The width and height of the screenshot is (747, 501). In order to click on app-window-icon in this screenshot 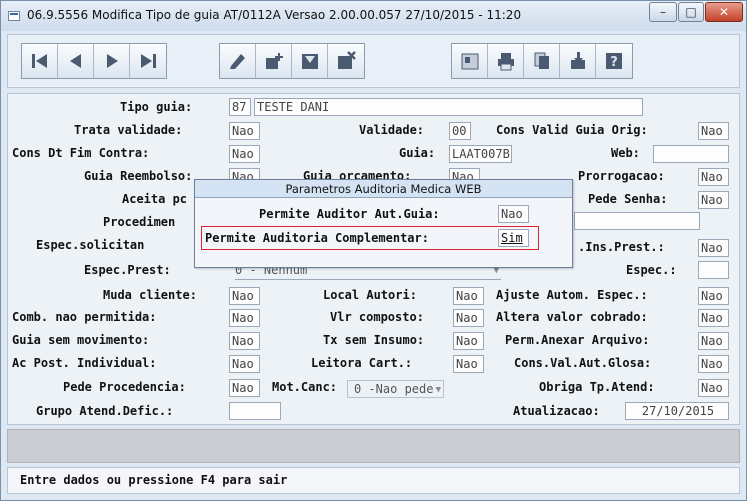, I will do `click(14, 16)`.